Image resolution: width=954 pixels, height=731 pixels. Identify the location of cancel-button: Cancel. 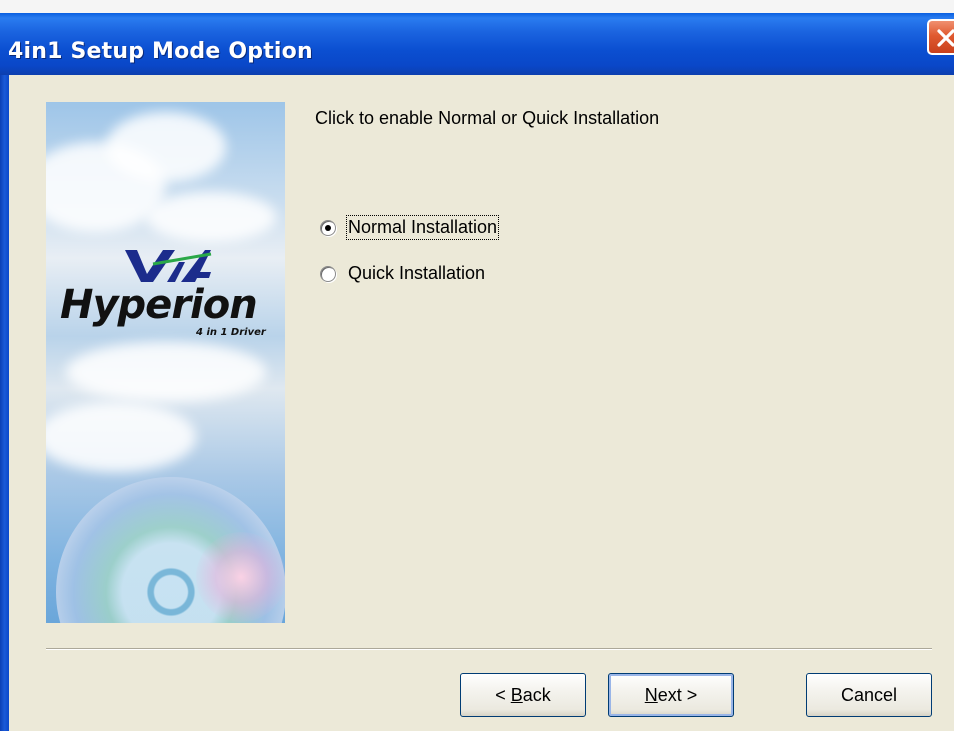
(869, 695).